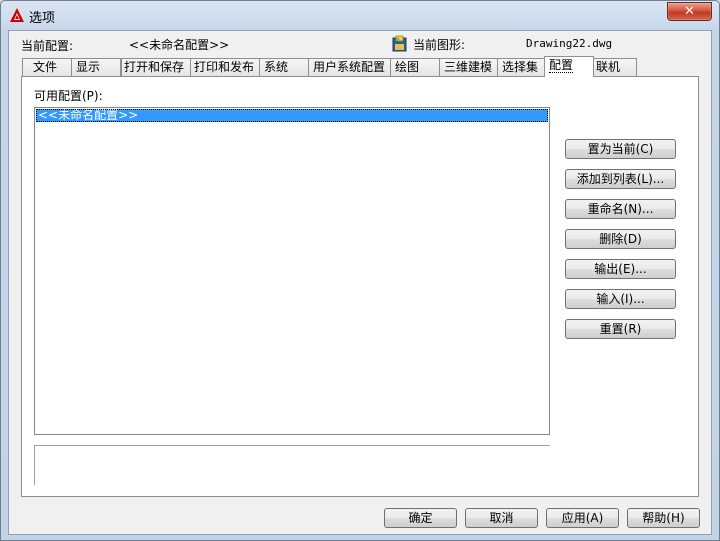 The height and width of the screenshot is (541, 720). I want to click on tab-user-preferences: 用户系统配置, so click(349, 67).